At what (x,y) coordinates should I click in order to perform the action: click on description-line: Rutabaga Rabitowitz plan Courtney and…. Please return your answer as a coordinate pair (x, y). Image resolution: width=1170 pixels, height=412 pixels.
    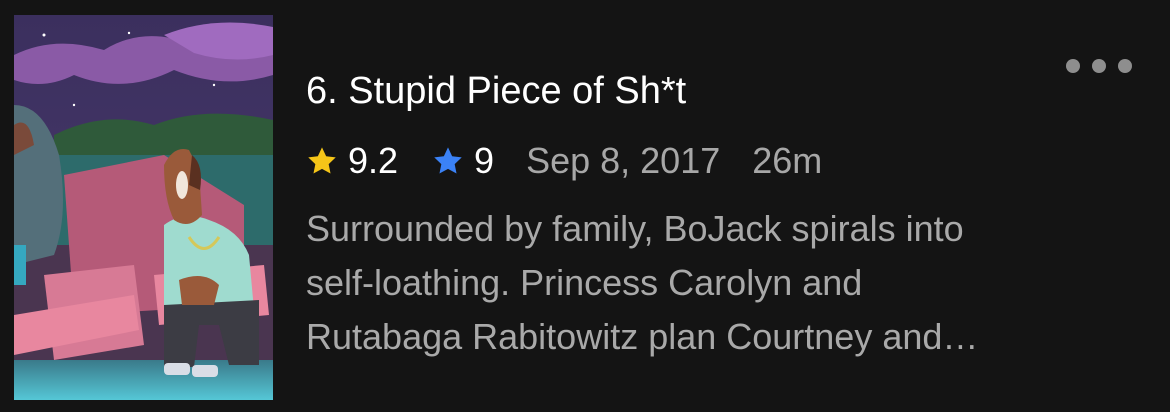
    Looking at the image, I should click on (642, 336).